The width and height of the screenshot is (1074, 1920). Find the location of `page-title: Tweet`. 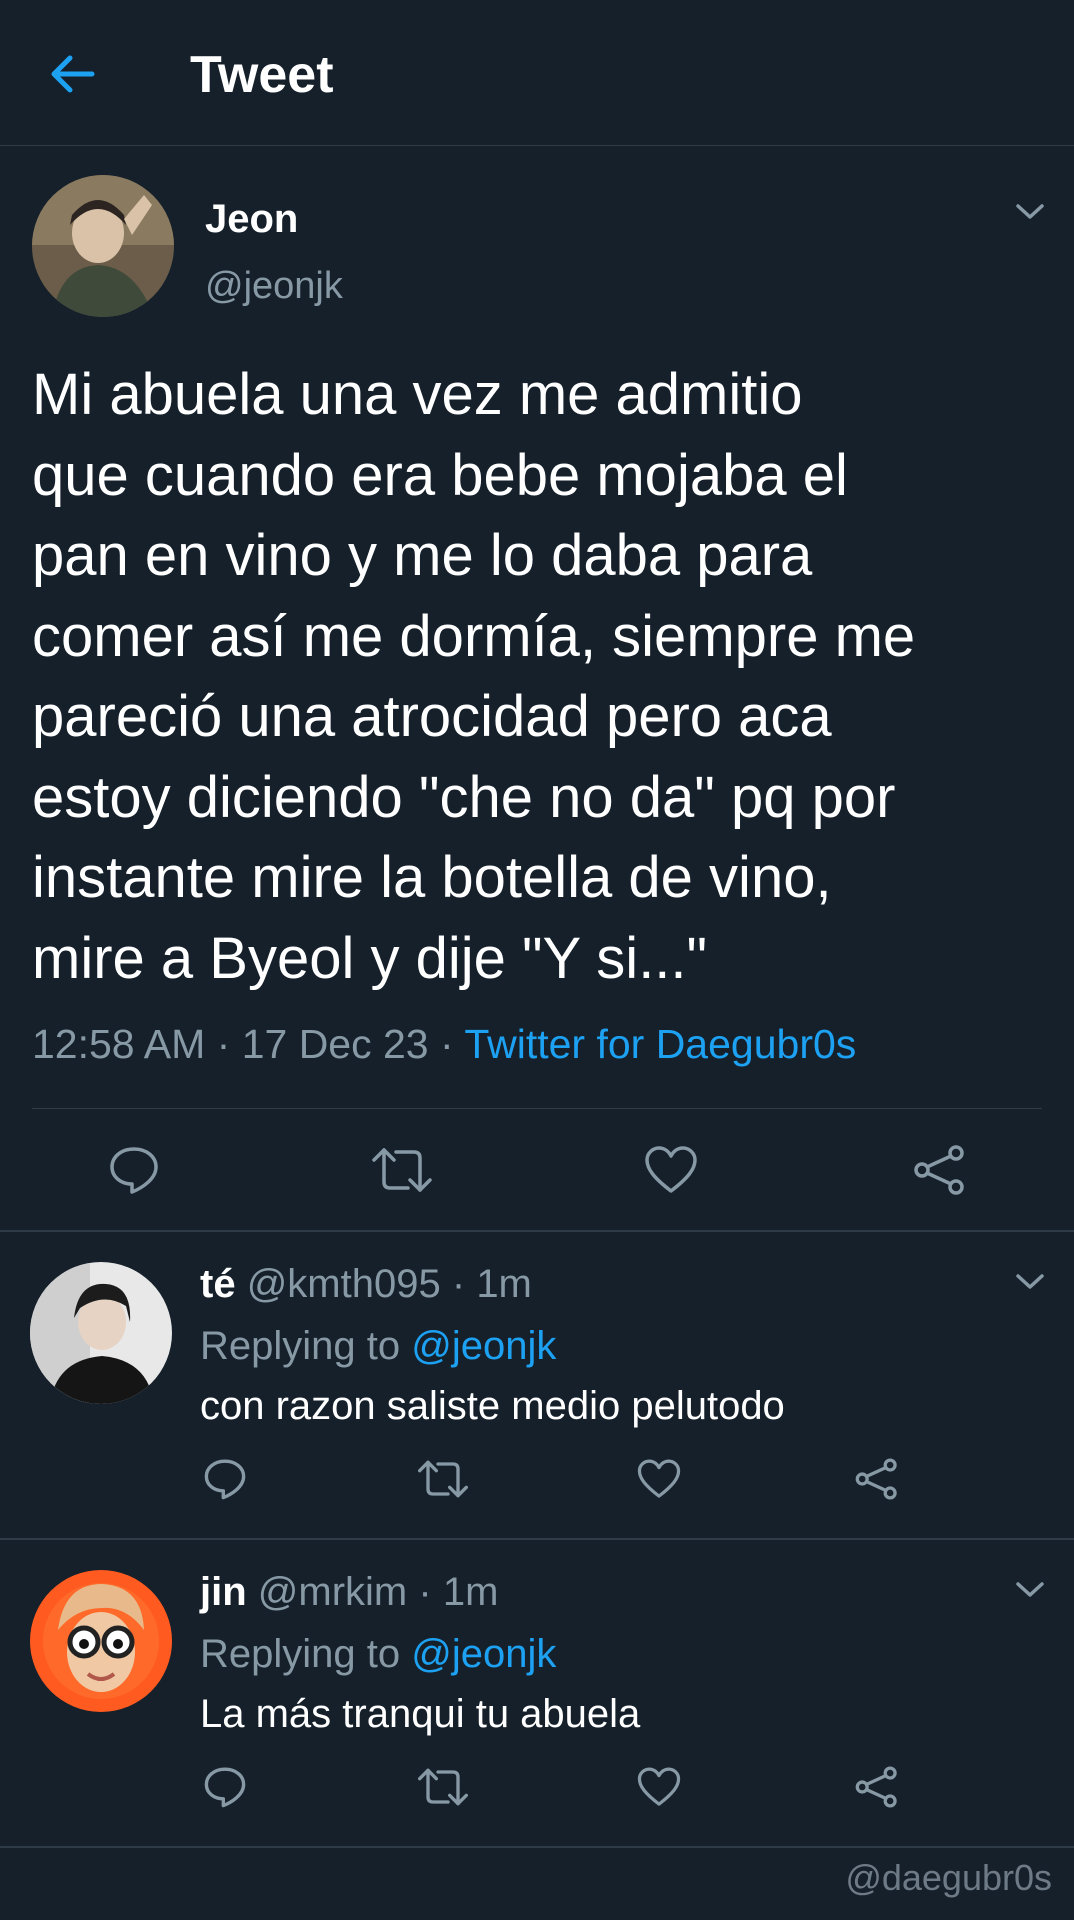

page-title: Tweet is located at coordinates (262, 75).